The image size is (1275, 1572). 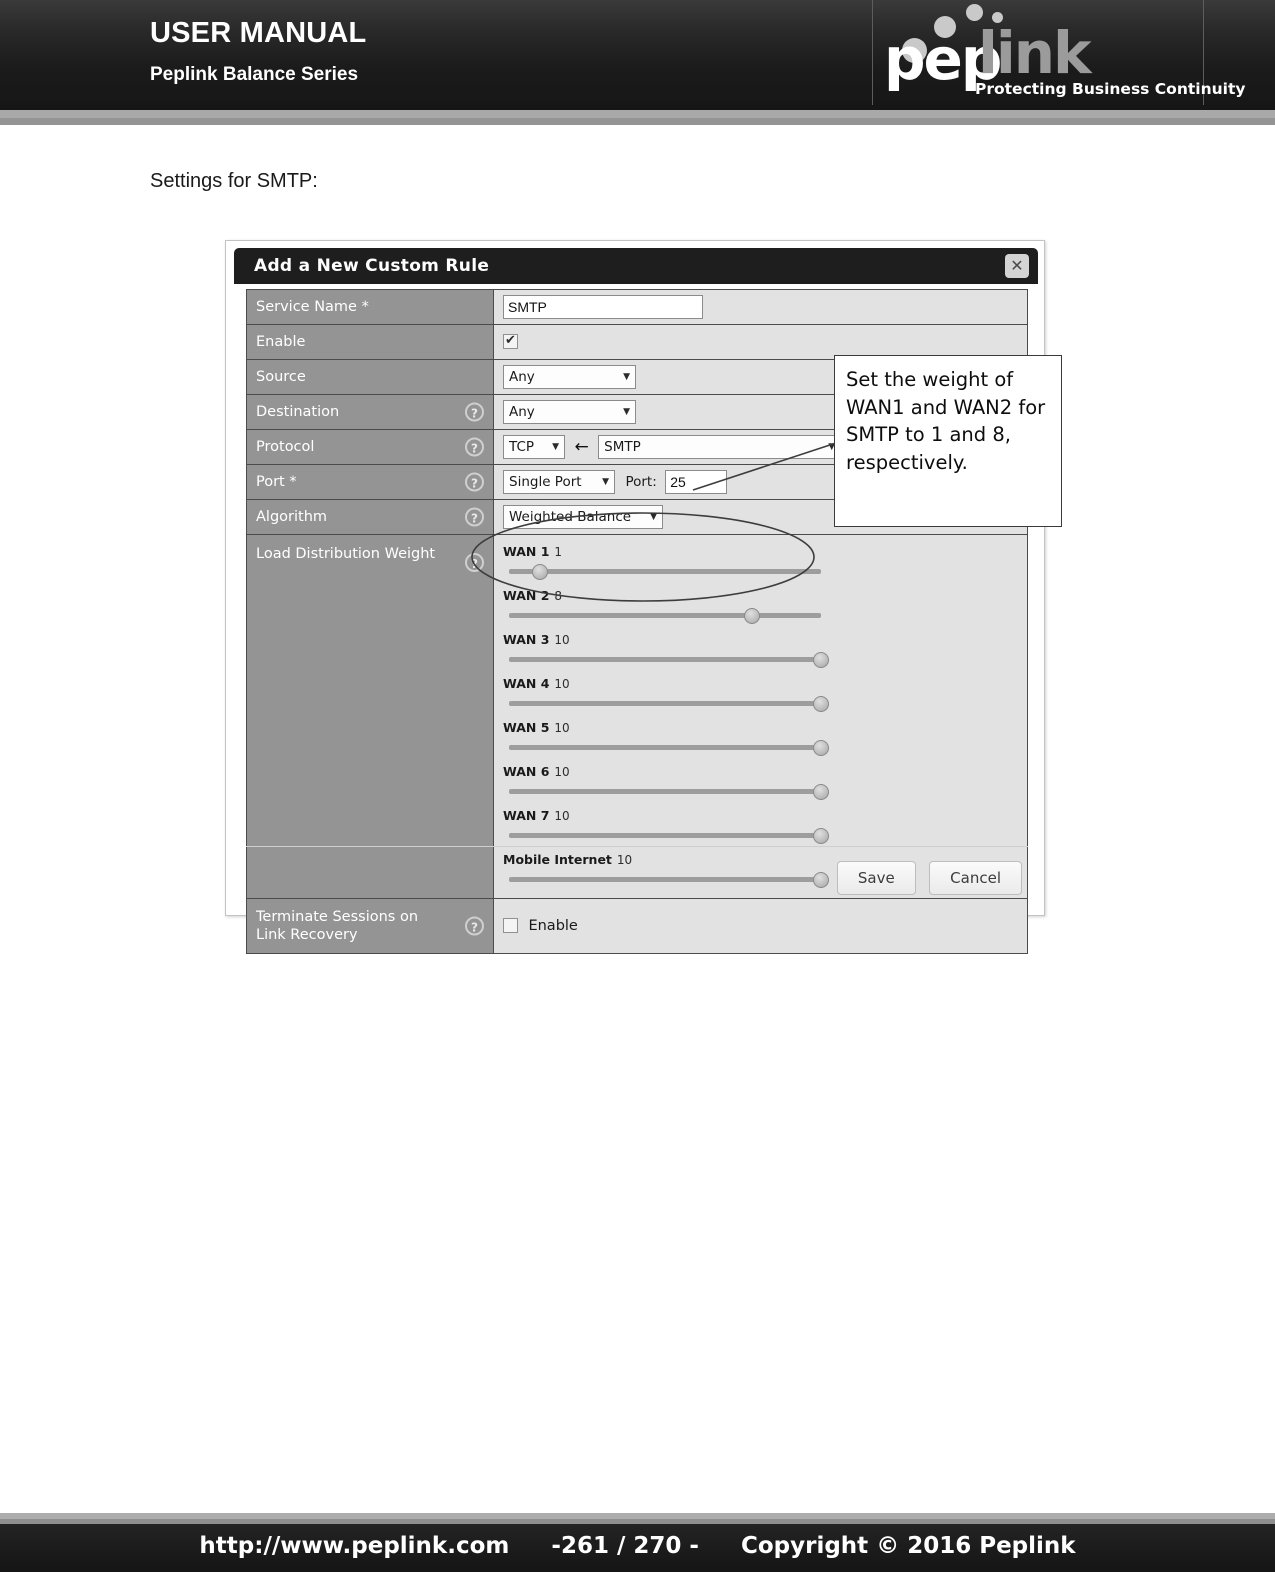 I want to click on protocol-select: TCP ▼, so click(x=534, y=447).